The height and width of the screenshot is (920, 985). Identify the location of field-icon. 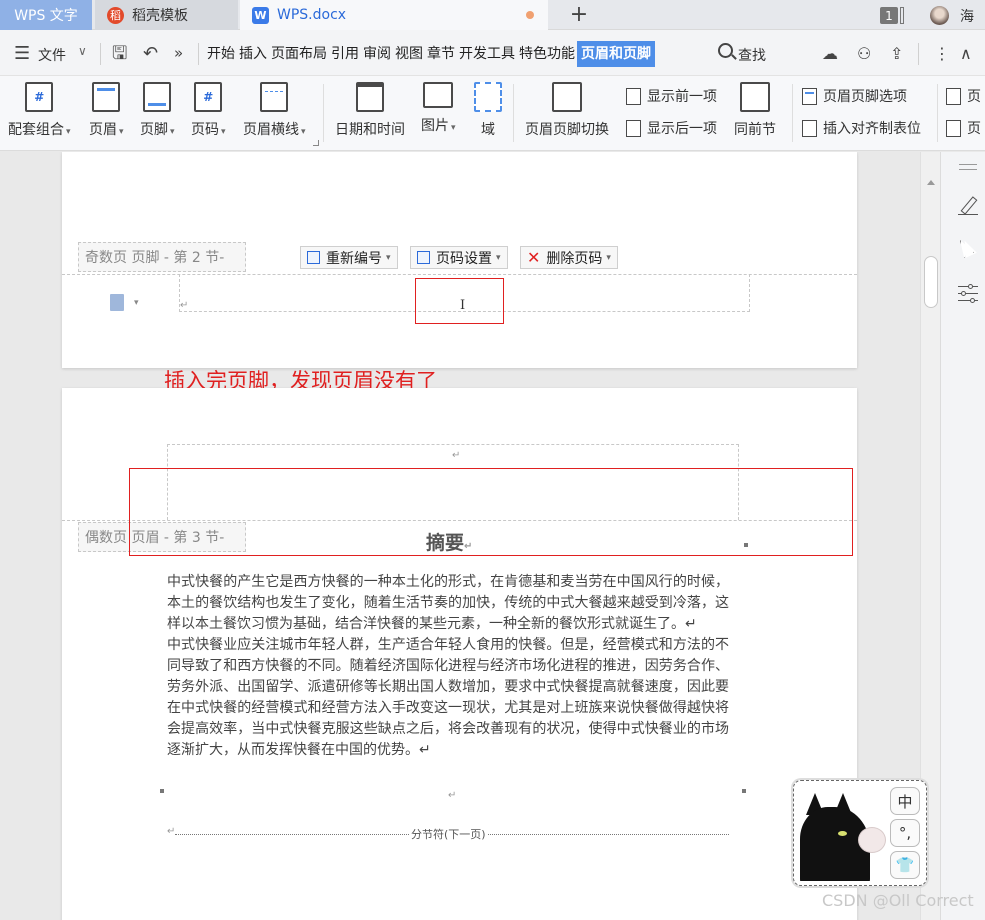
(488, 97).